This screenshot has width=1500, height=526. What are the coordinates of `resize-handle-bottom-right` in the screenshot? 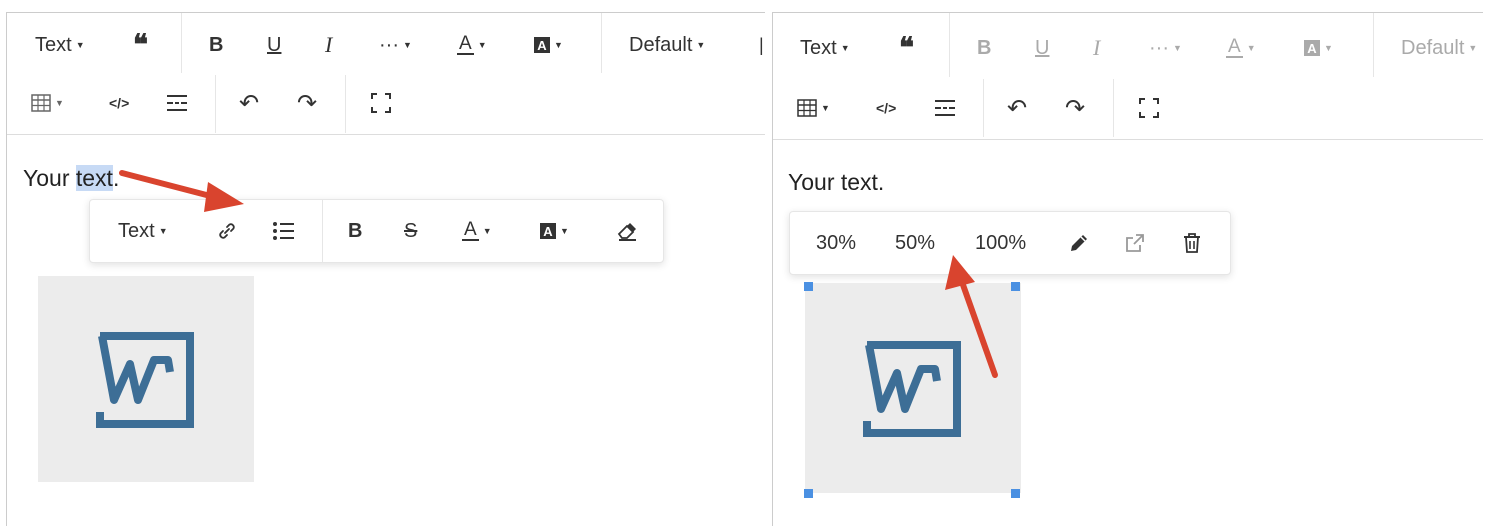 It's located at (1015, 493).